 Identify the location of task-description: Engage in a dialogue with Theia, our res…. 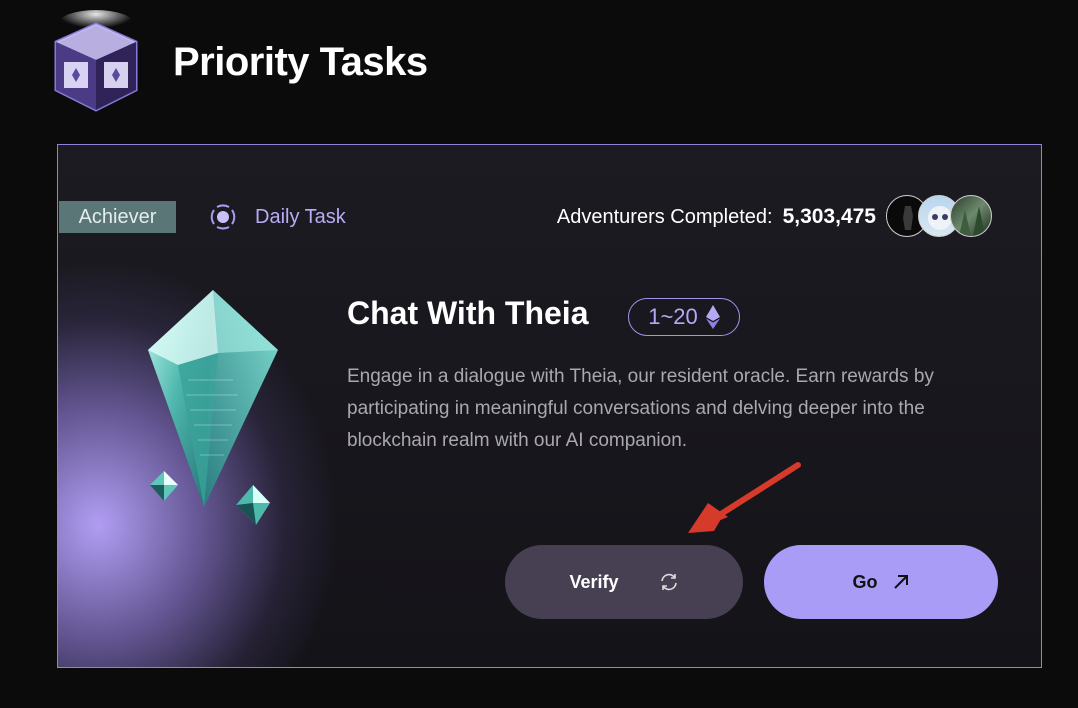
(640, 408).